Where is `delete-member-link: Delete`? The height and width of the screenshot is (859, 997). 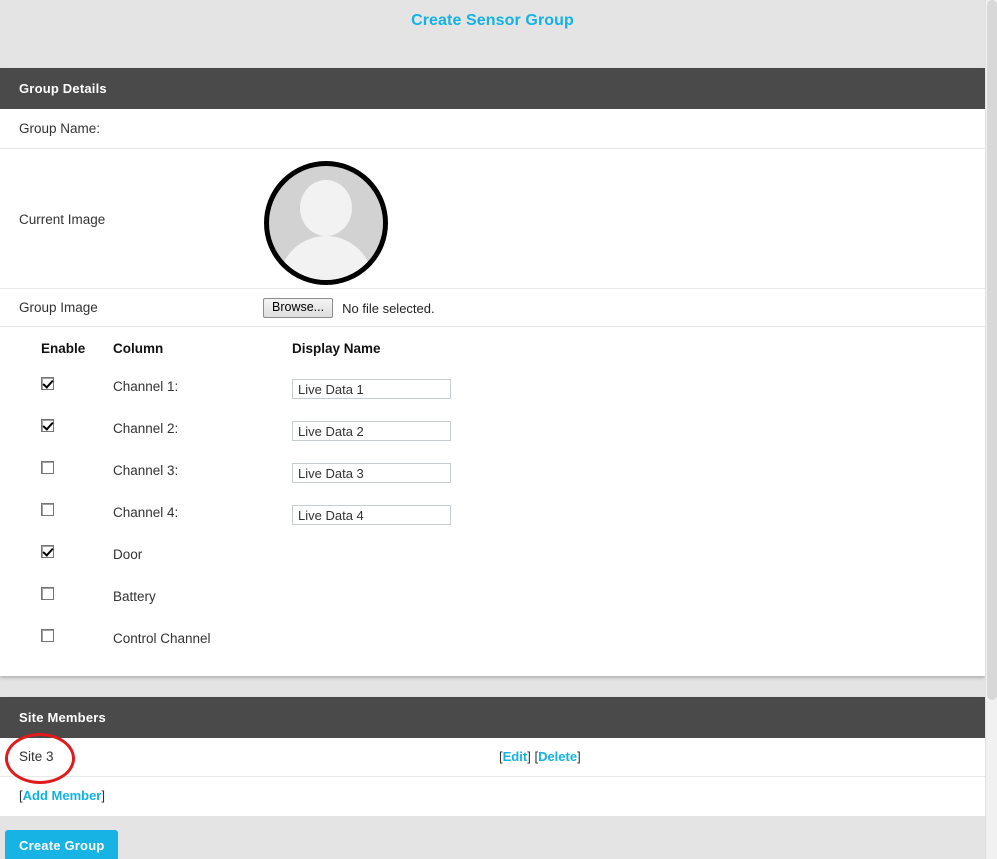
delete-member-link: Delete is located at coordinates (557, 756).